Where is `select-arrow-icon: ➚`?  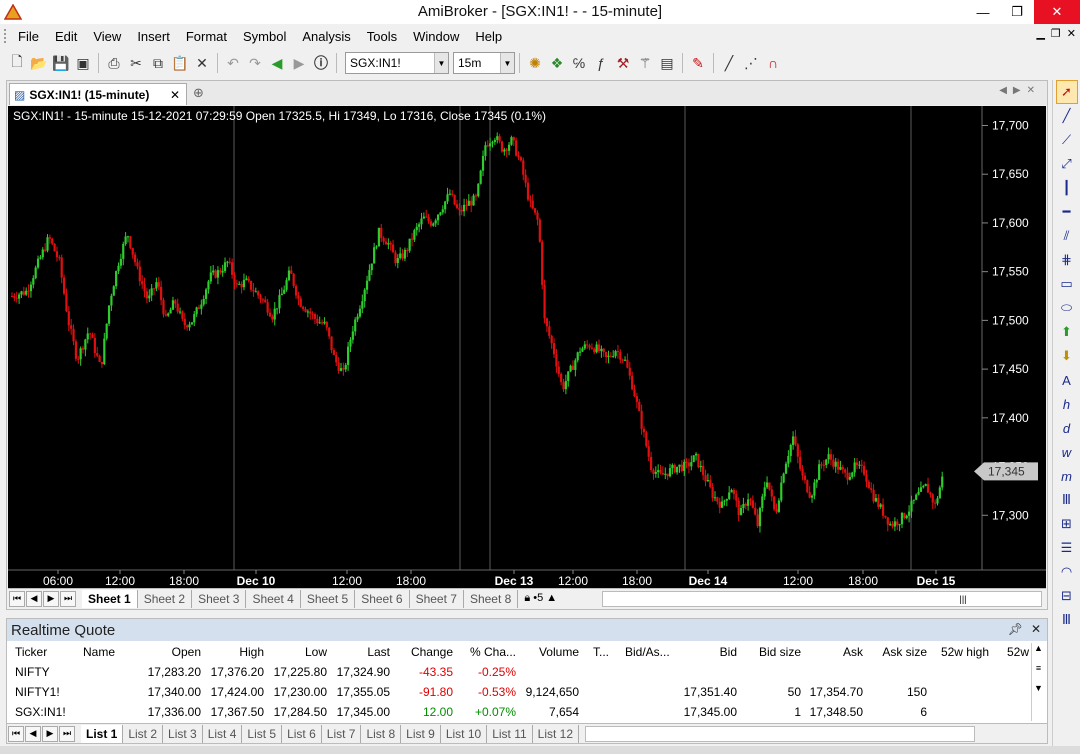
select-arrow-icon: ➚ is located at coordinates (1066, 92).